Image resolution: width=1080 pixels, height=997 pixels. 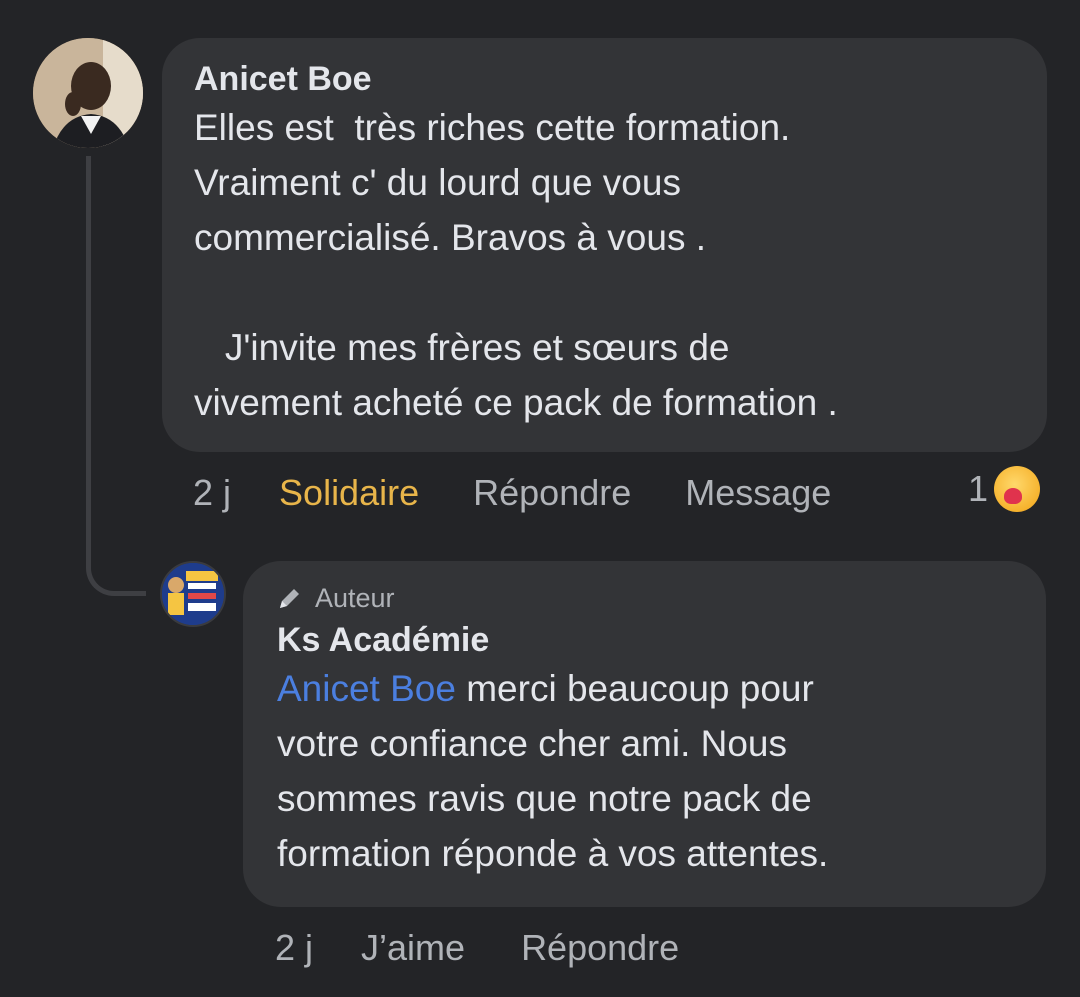 What do you see at coordinates (758, 493) in the screenshot?
I see `message-button: Message` at bounding box center [758, 493].